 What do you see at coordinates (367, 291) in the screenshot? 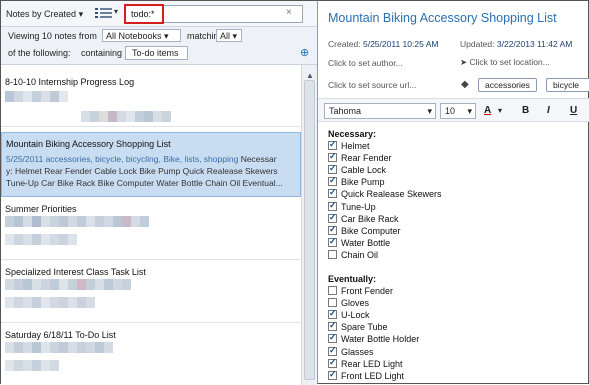
I see `checklist-label: Front Fender` at bounding box center [367, 291].